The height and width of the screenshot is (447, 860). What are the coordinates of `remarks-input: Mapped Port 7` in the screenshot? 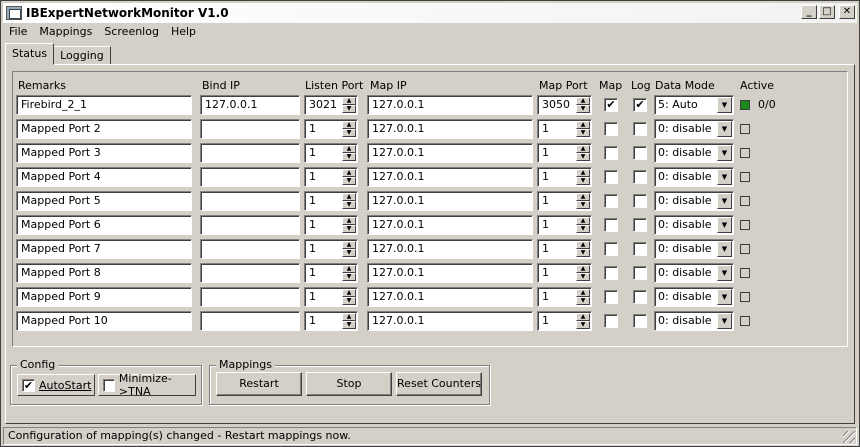 It's located at (104, 249).